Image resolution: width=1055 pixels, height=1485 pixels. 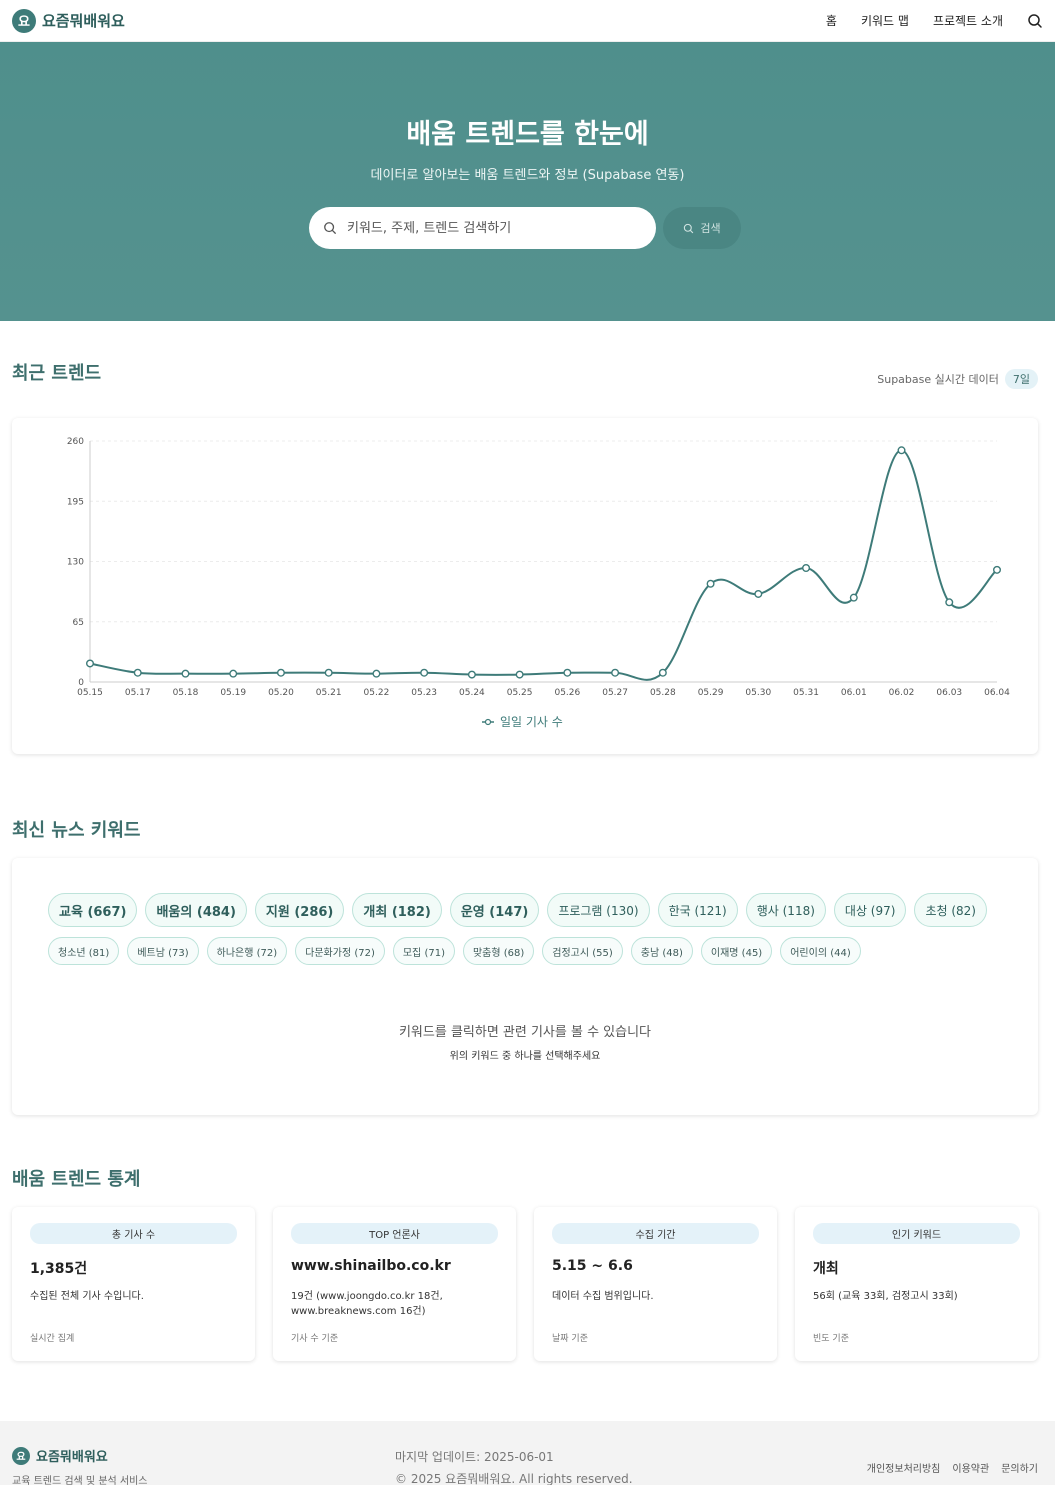 I want to click on keyword-chip: 청소년 (81), so click(x=84, y=951).